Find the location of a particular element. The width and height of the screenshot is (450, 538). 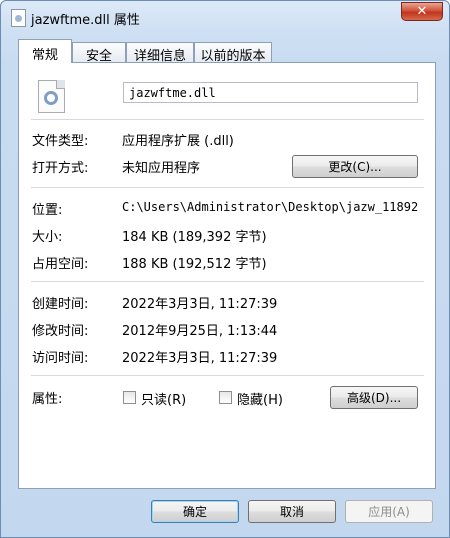

hidden-label: 隐藏(H) is located at coordinates (260, 398).